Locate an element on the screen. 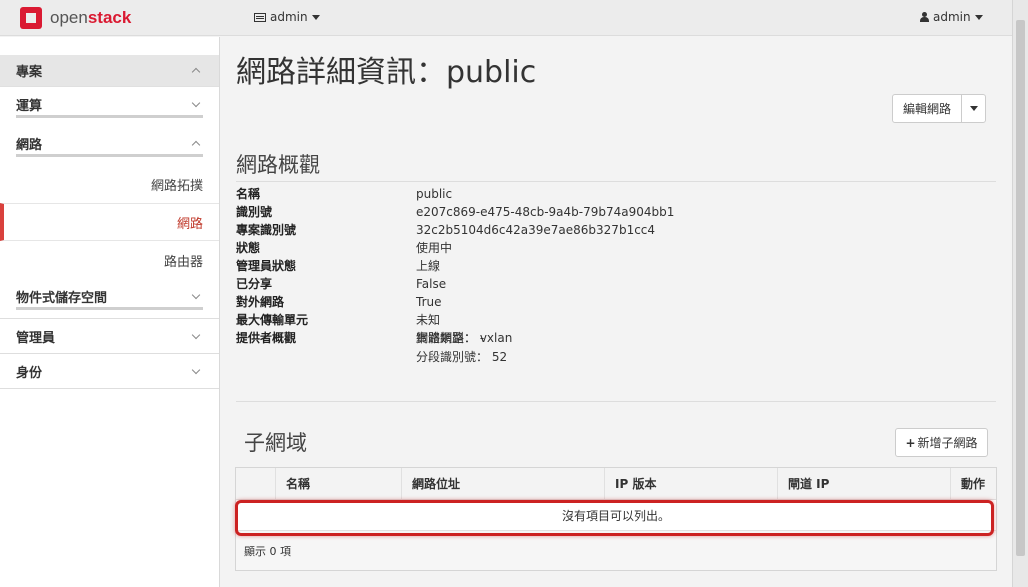 The image size is (1028, 587). provider-physical-network: 實體網路： - is located at coordinates (450, 338).